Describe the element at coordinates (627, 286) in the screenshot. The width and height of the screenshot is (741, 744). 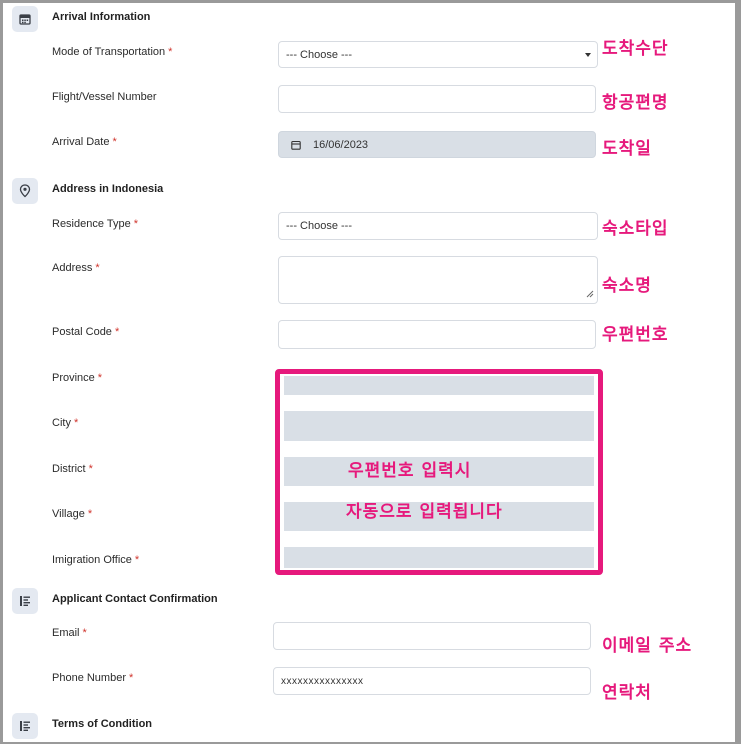
I see `annotation-address: 숙소명` at that location.